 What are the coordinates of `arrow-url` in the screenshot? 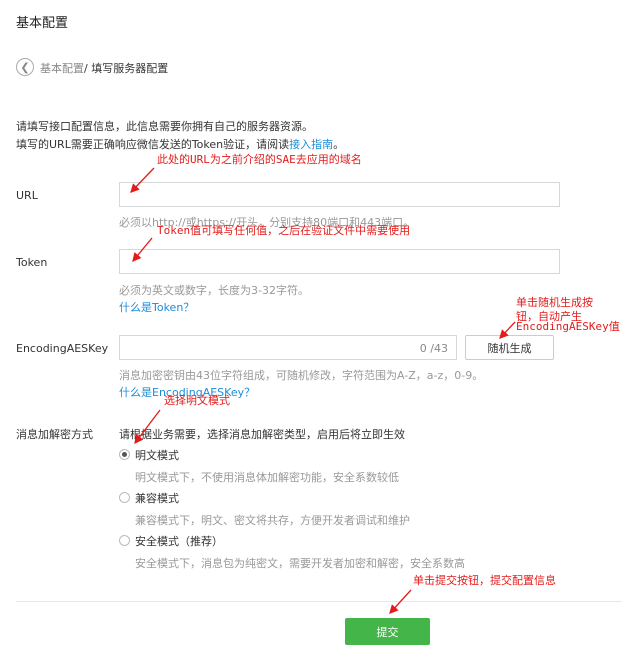 It's located at (142, 180).